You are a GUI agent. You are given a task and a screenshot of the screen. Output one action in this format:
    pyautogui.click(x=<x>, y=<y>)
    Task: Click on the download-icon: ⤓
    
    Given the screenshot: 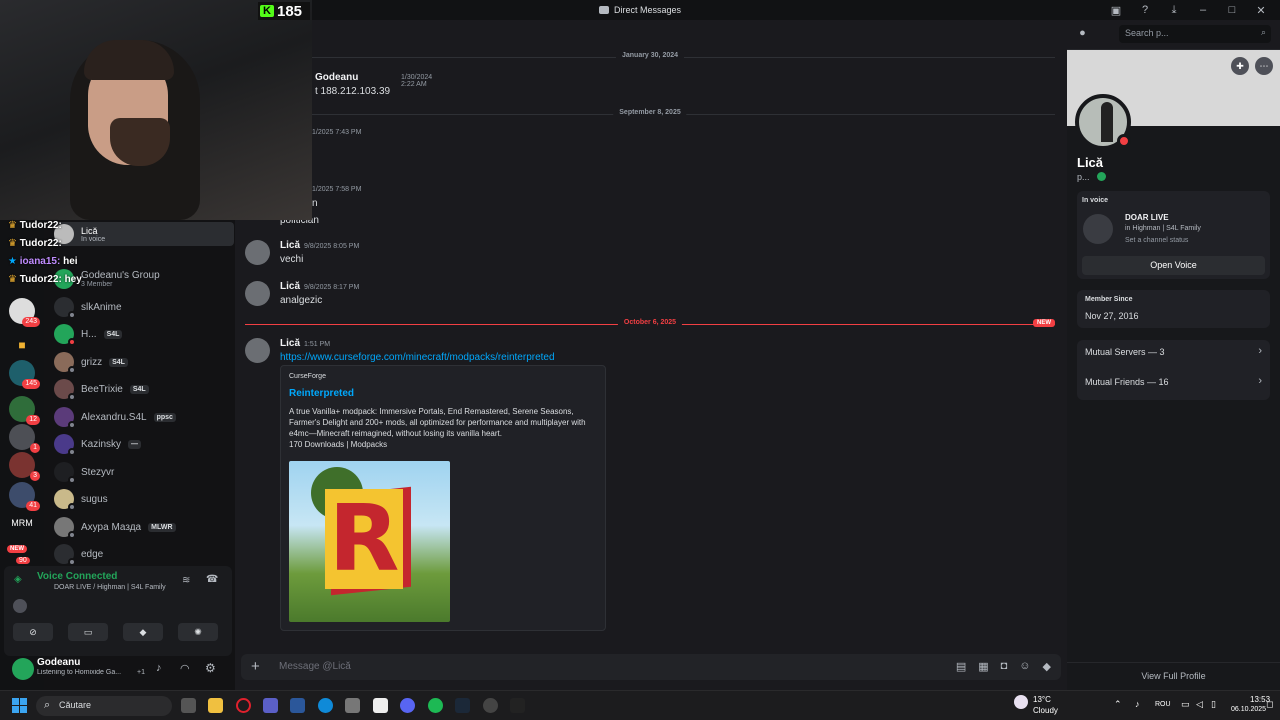 What is the action you would take?
    pyautogui.click(x=1174, y=10)
    